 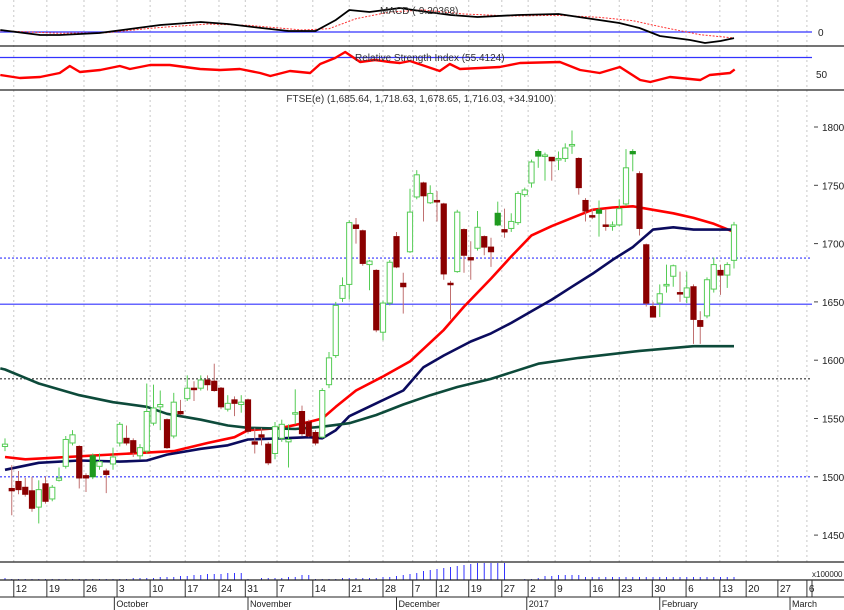 What do you see at coordinates (253, 589) in the screenshot?
I see `date-tick-label: 31` at bounding box center [253, 589].